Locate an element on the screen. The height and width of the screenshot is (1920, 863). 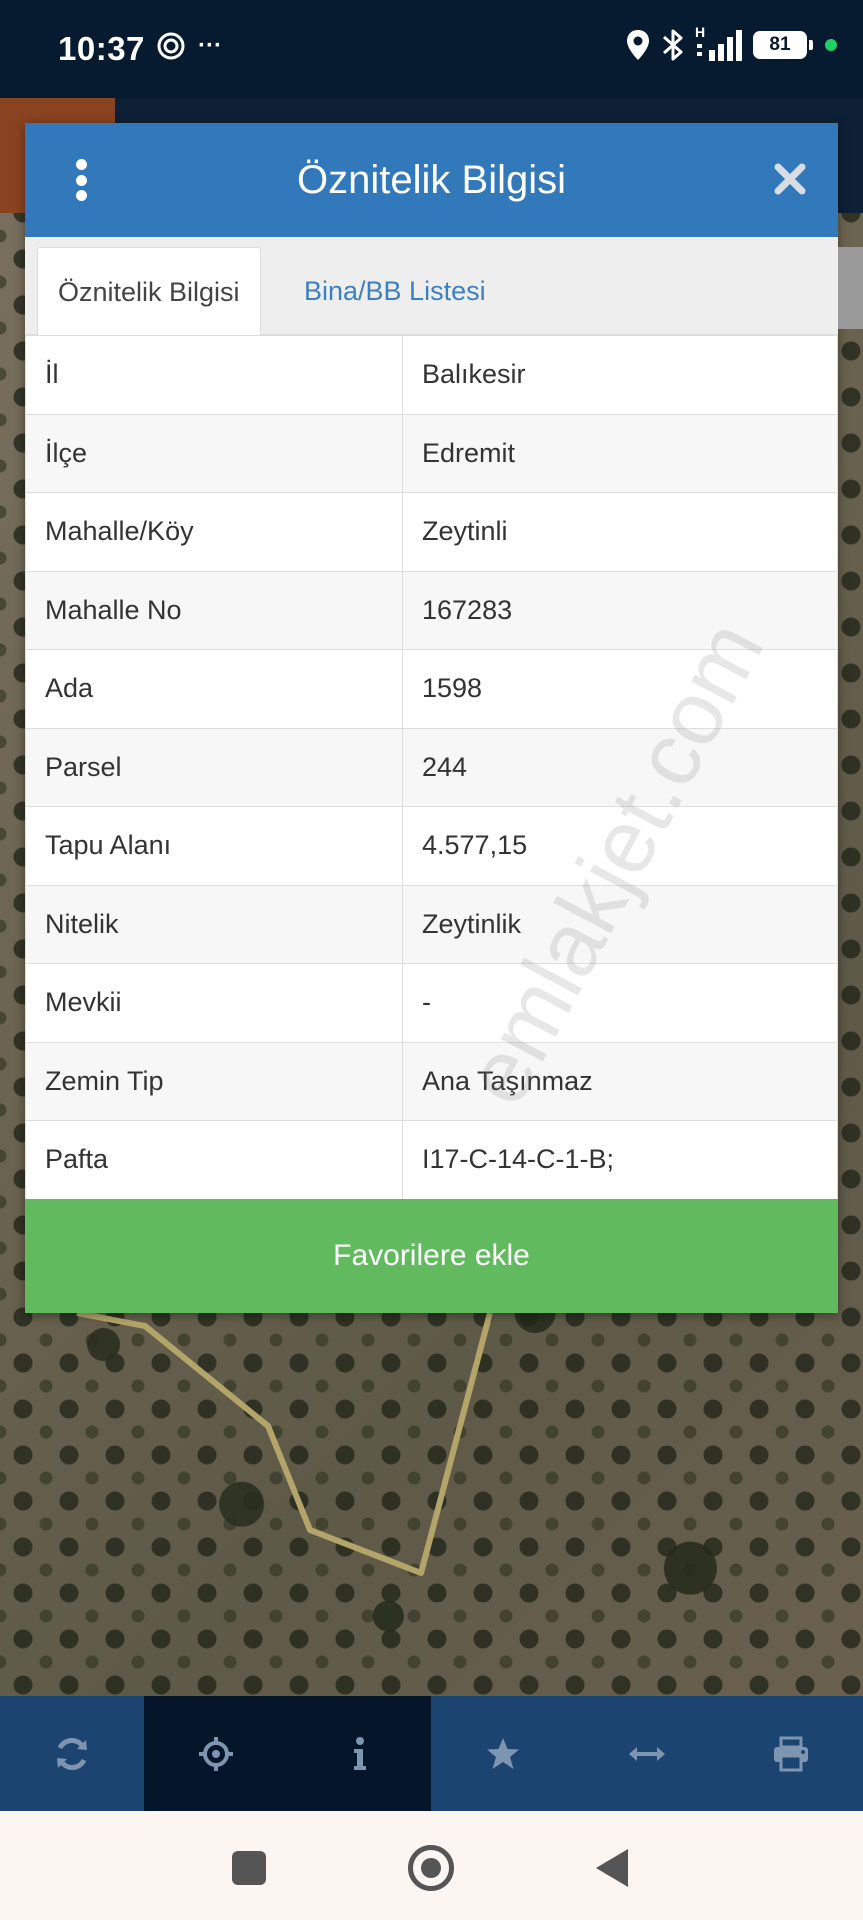
measure-button is located at coordinates (647, 1753).